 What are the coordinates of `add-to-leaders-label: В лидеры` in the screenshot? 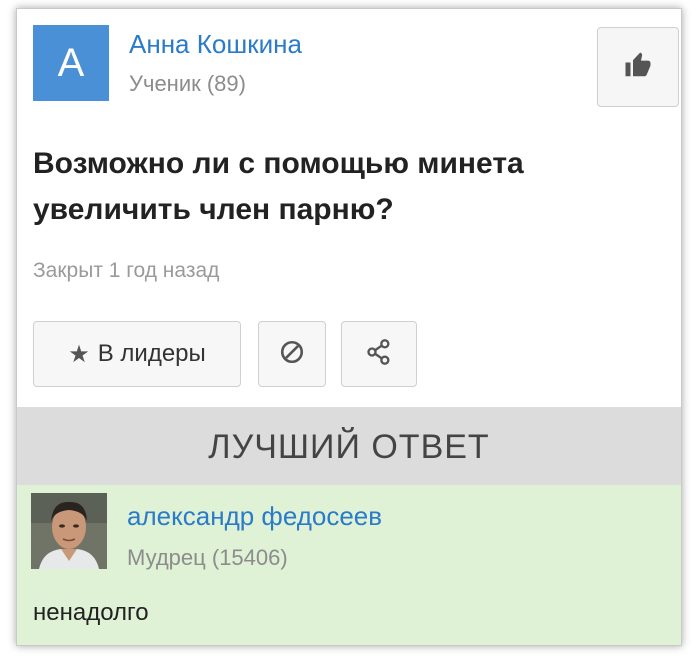 It's located at (151, 353).